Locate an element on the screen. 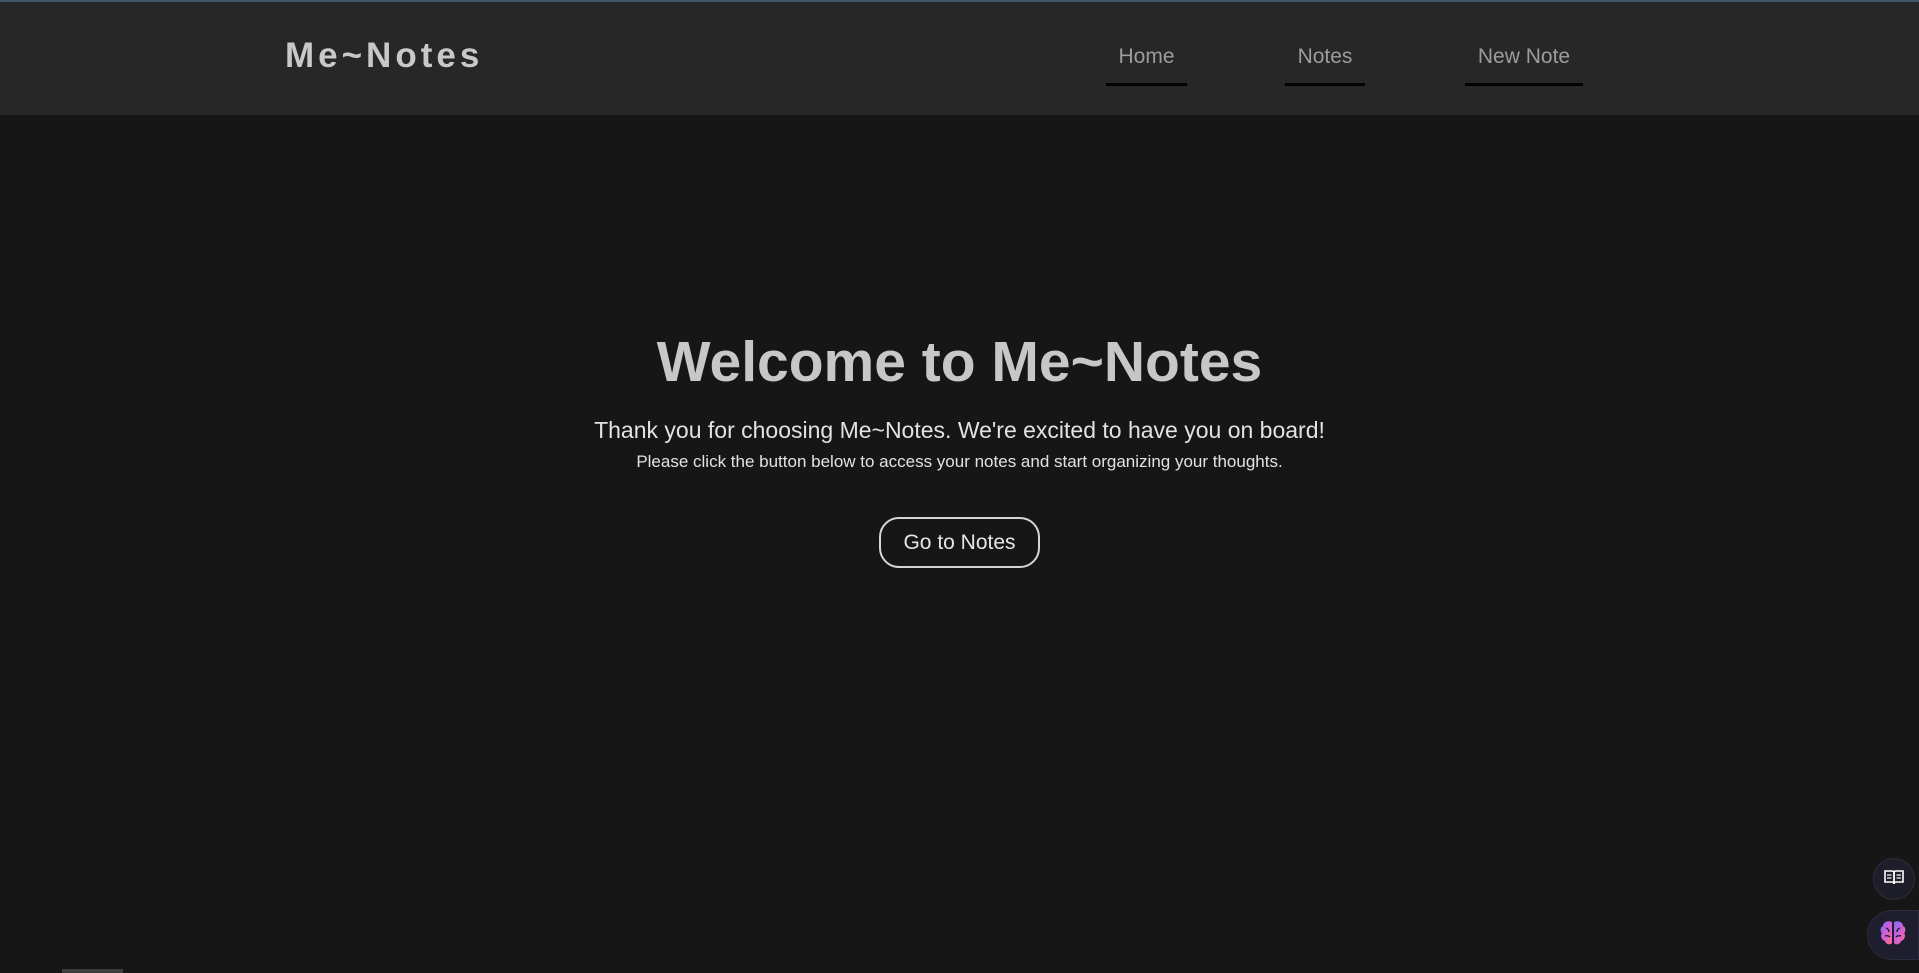 This screenshot has height=973, width=1919. brain-icon is located at coordinates (1893, 935).